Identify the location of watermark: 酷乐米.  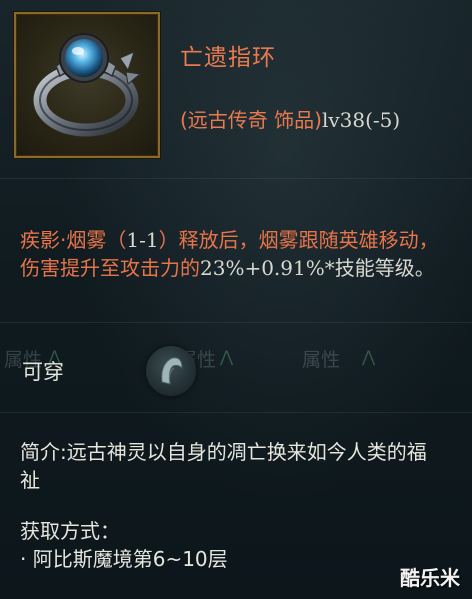
(430, 578).